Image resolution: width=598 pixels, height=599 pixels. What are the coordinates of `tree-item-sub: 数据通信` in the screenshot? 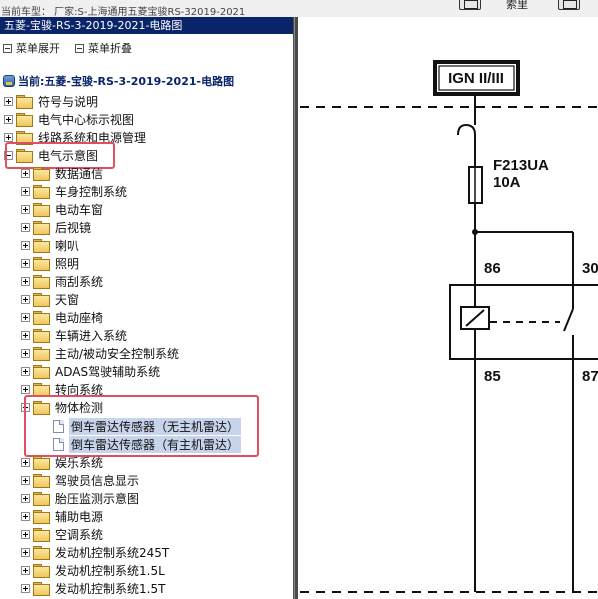 It's located at (63, 173).